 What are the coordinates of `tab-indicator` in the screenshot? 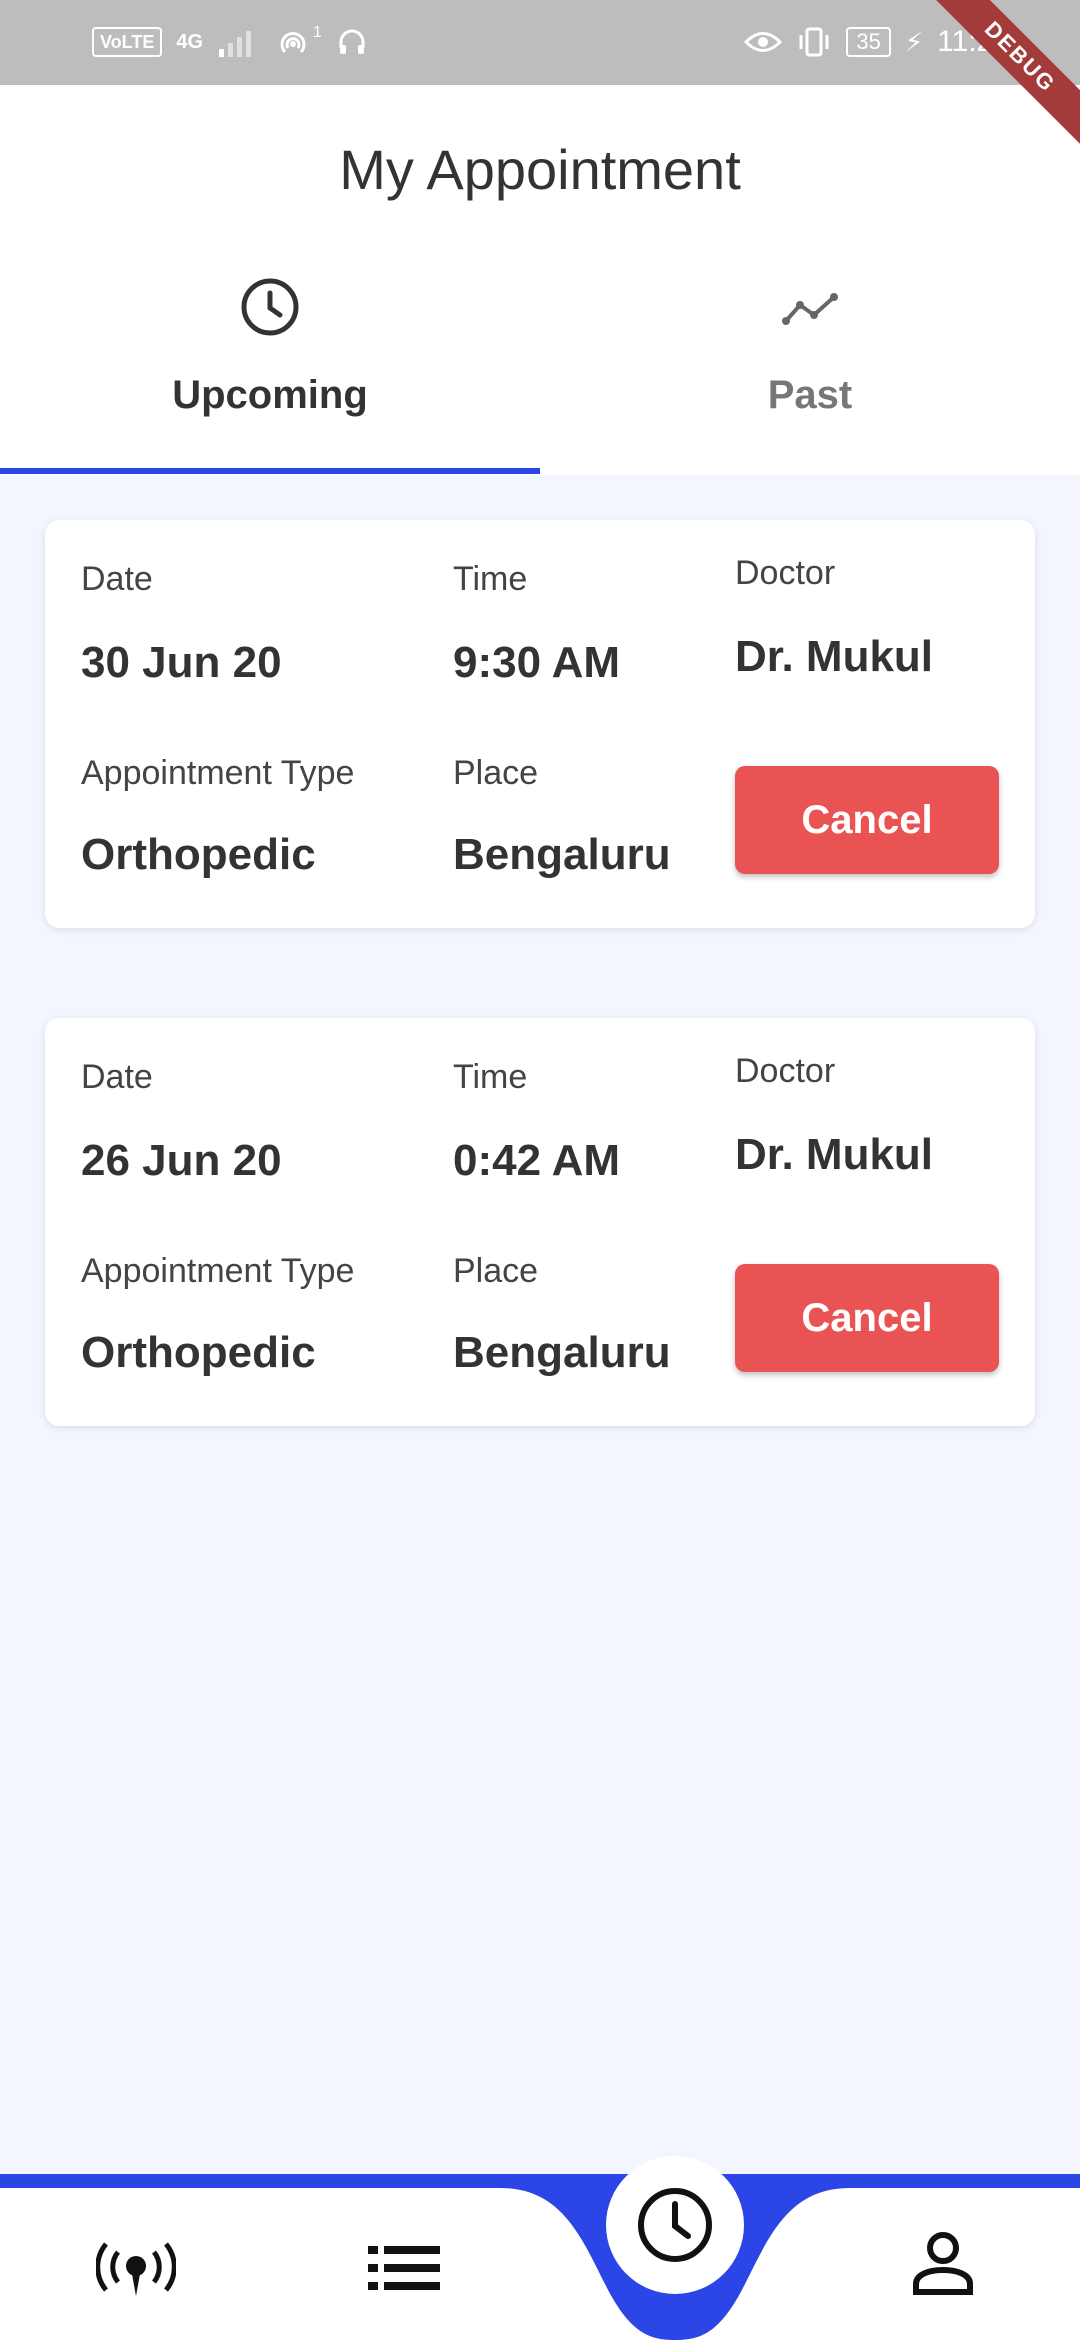 It's located at (270, 471).